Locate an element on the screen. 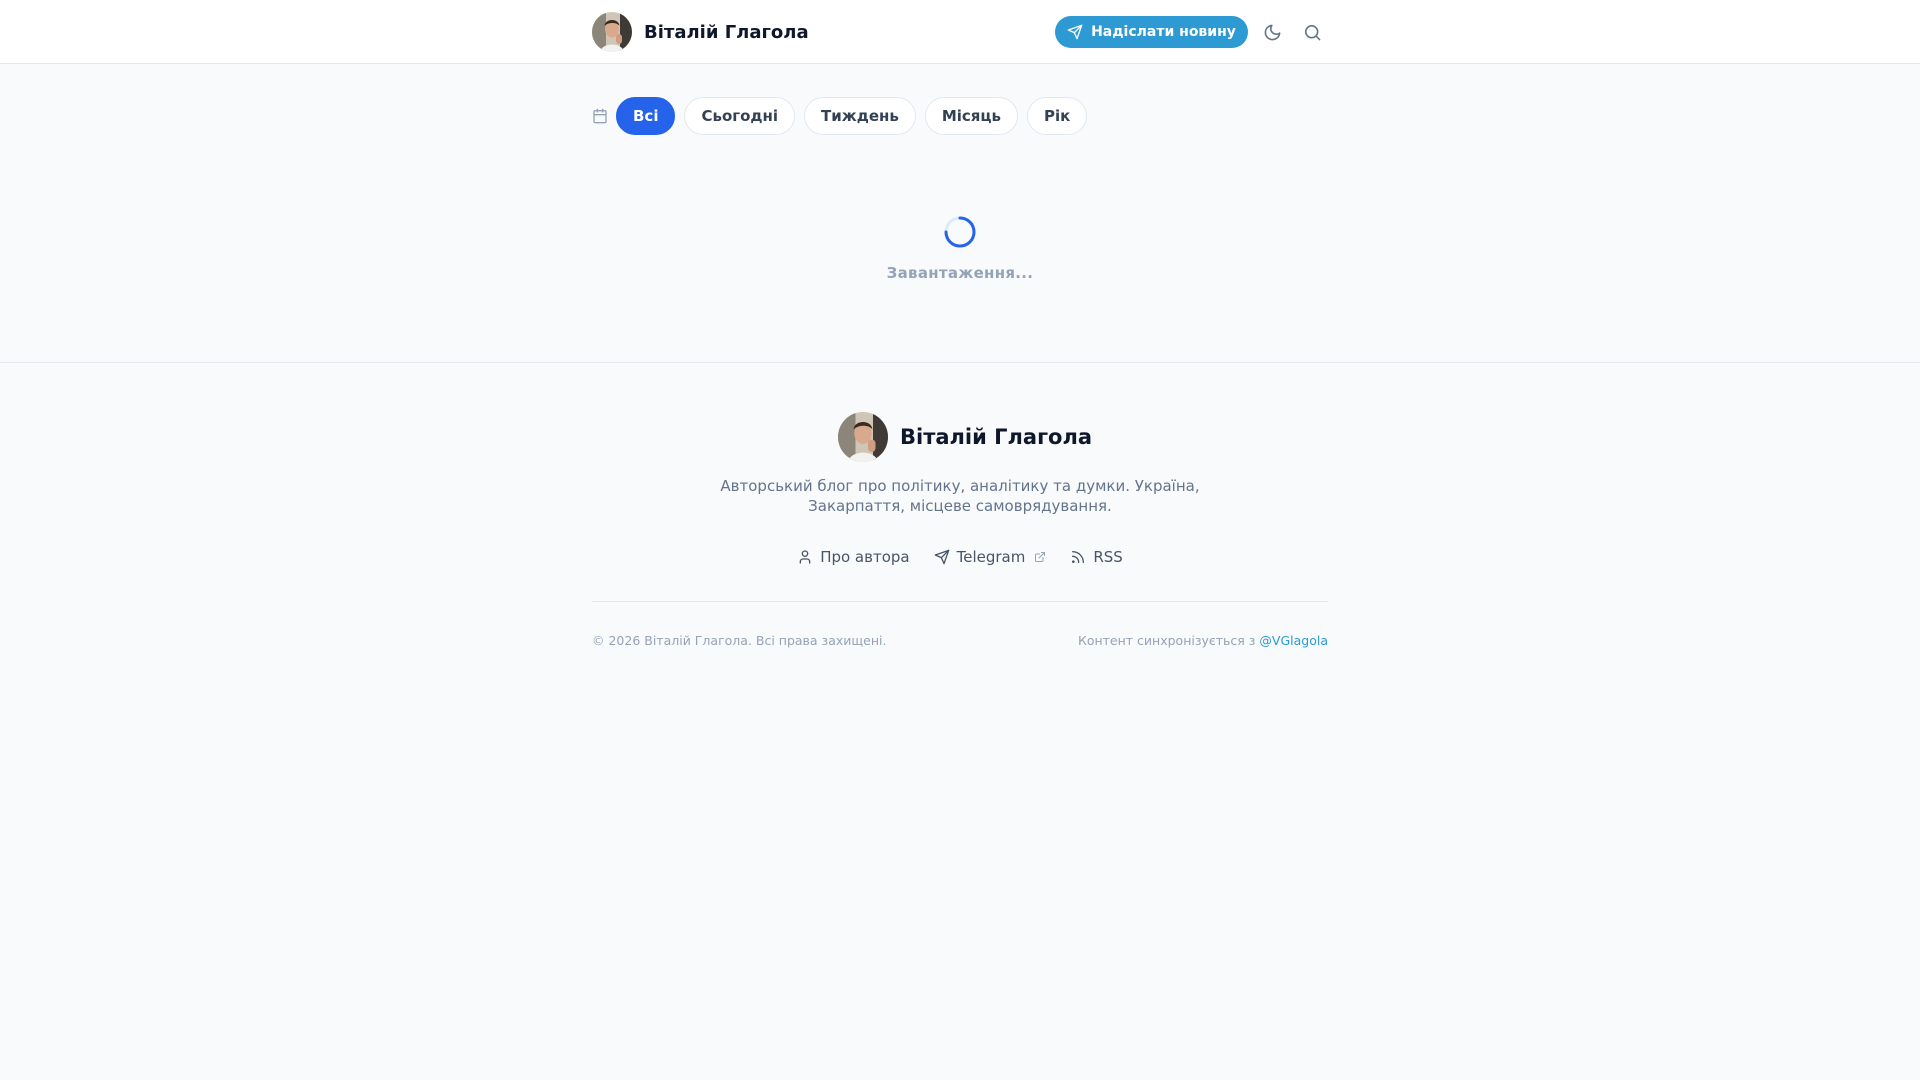 The width and height of the screenshot is (1920, 1080). site-header: Віталій Глагола Надіслати новину is located at coordinates (960, 32).